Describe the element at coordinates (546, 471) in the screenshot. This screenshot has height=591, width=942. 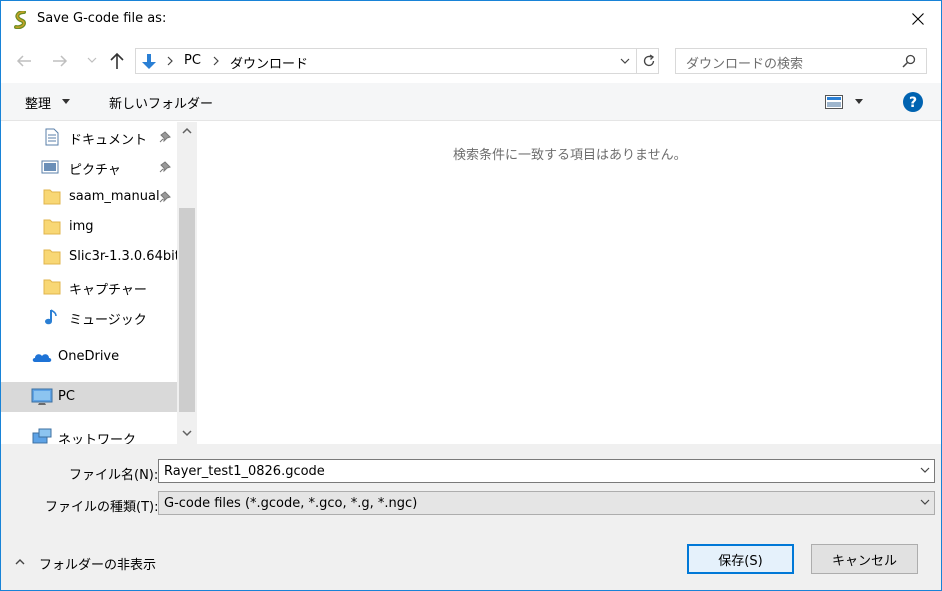
I see `filename-input: Rayer_test1_0826.gcode` at that location.